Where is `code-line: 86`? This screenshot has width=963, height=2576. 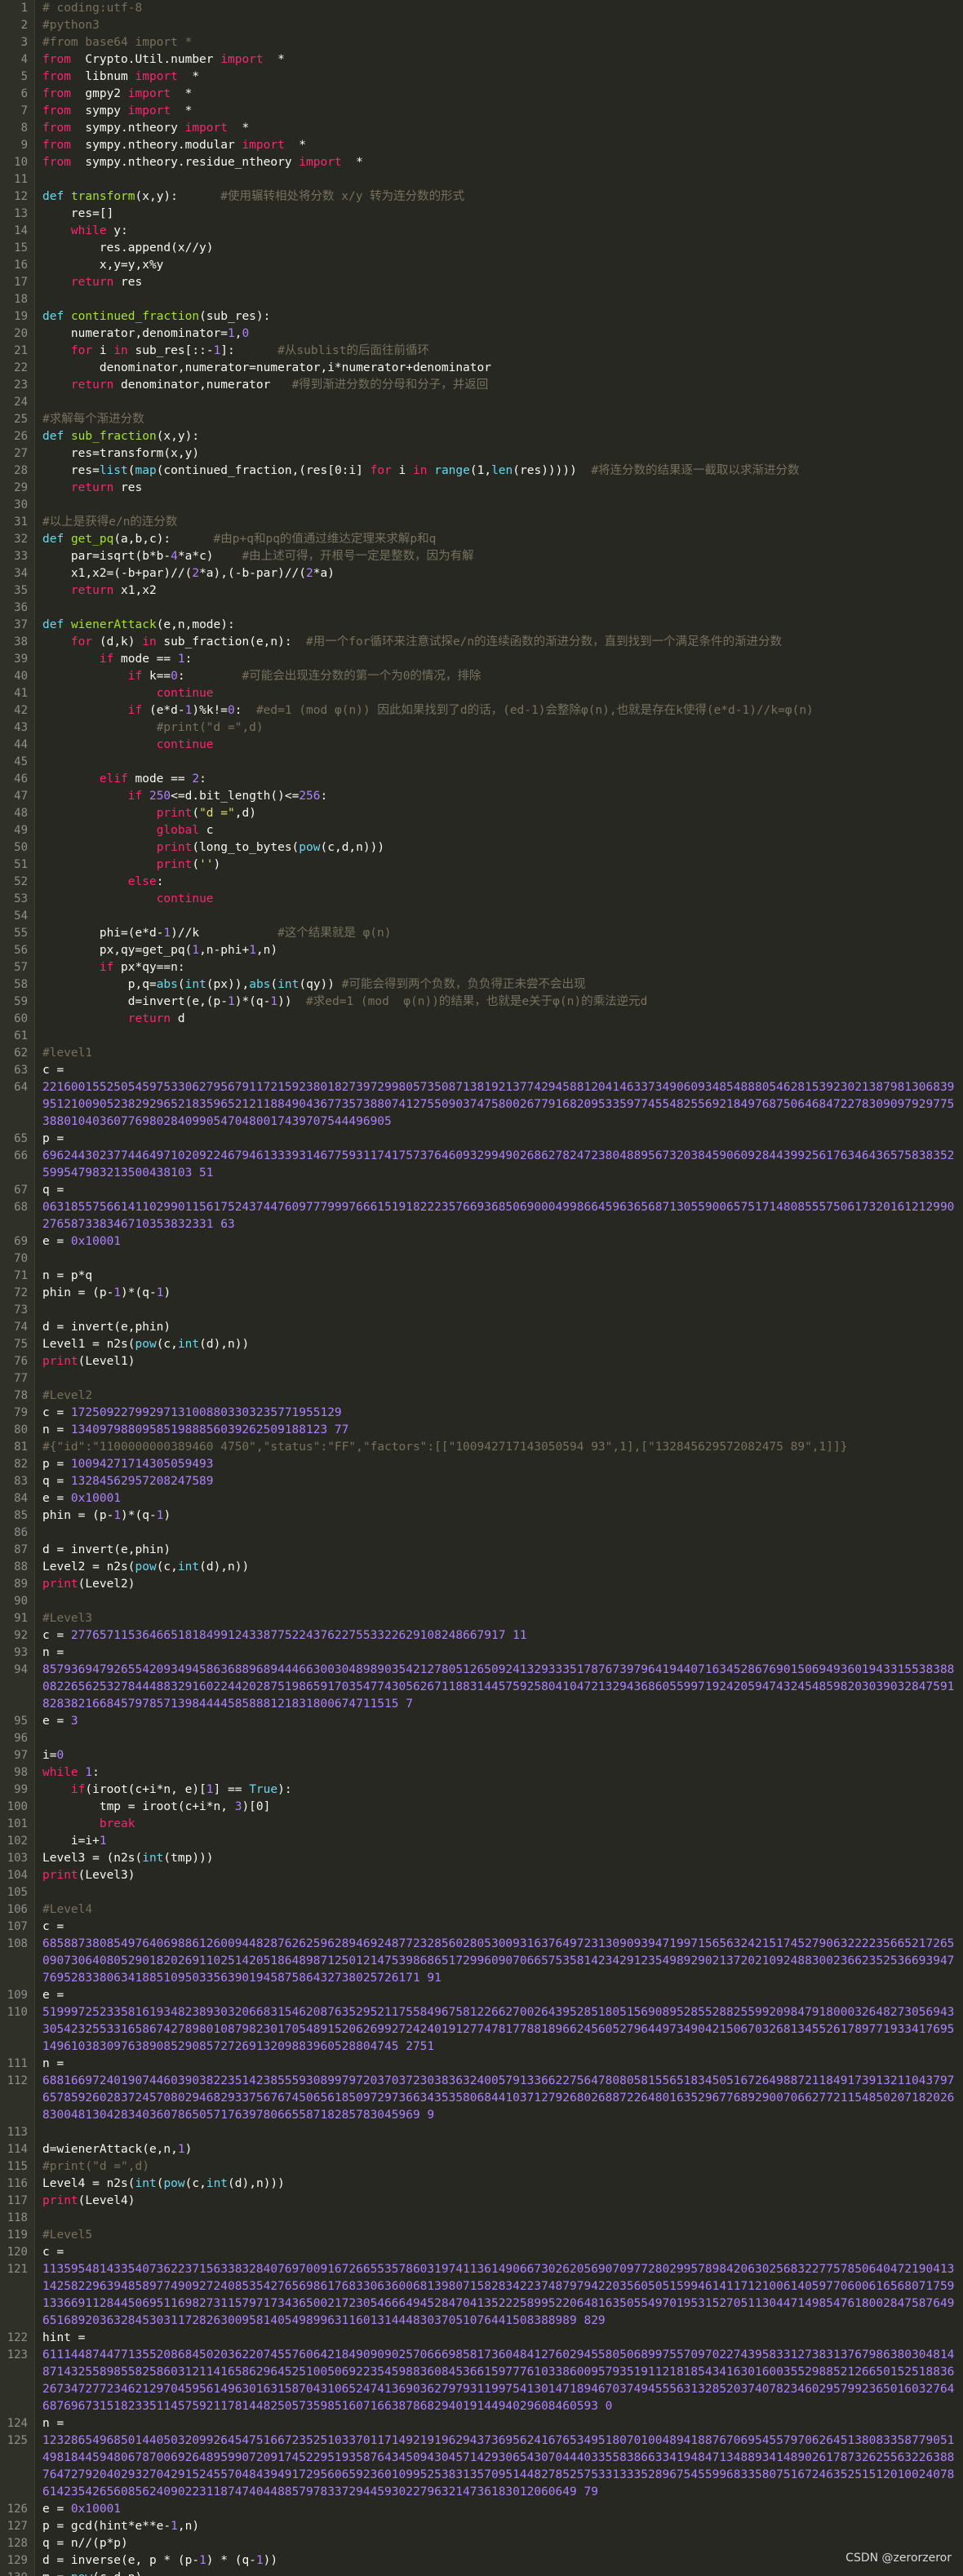 code-line: 86 is located at coordinates (481, 1533).